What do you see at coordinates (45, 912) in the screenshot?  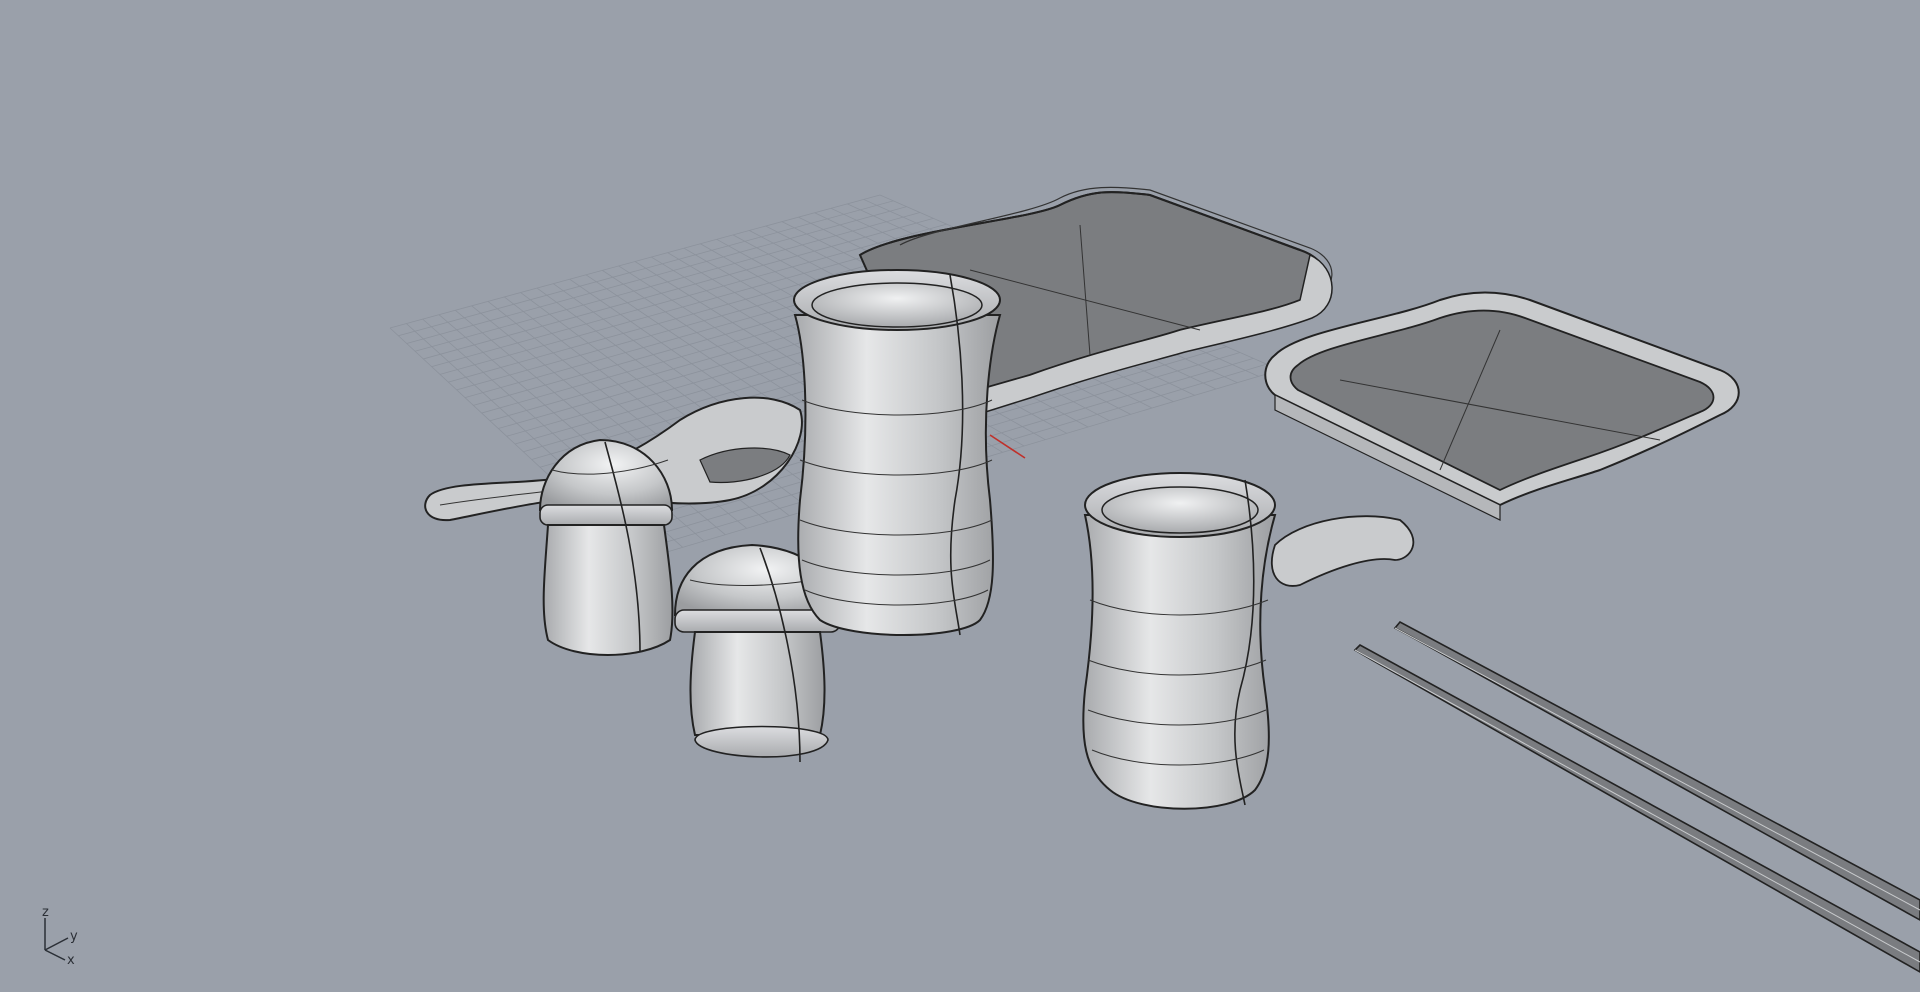 I see `z-axis-label: z` at bounding box center [45, 912].